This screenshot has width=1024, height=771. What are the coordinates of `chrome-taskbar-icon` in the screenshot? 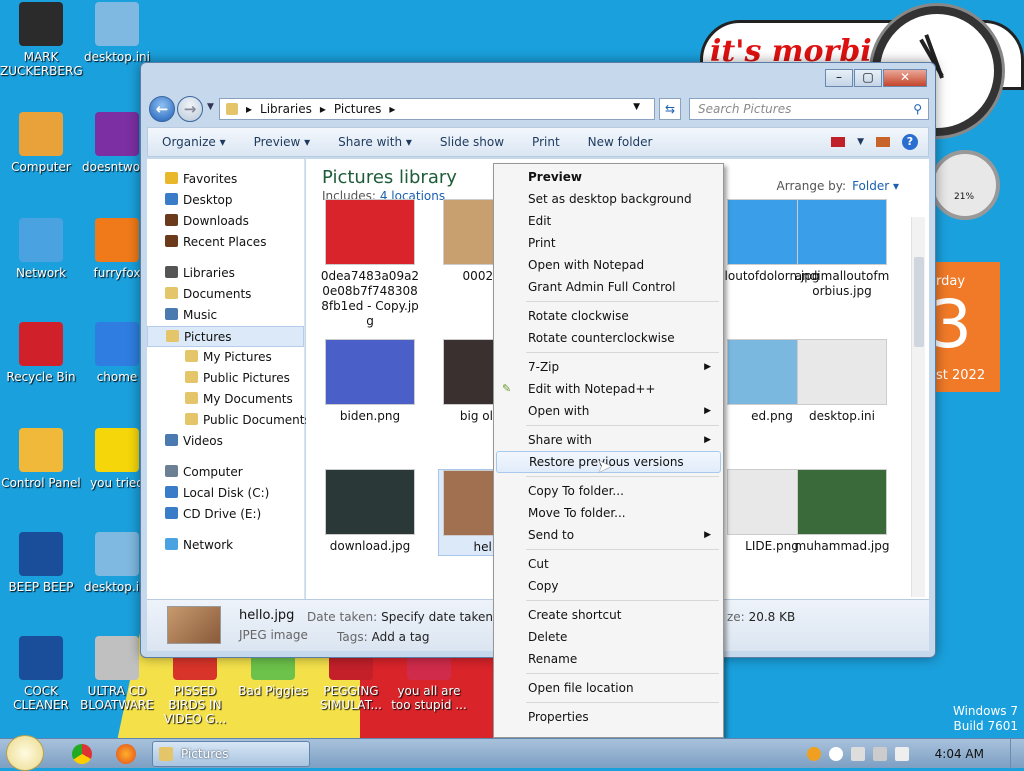 It's located at (82, 754).